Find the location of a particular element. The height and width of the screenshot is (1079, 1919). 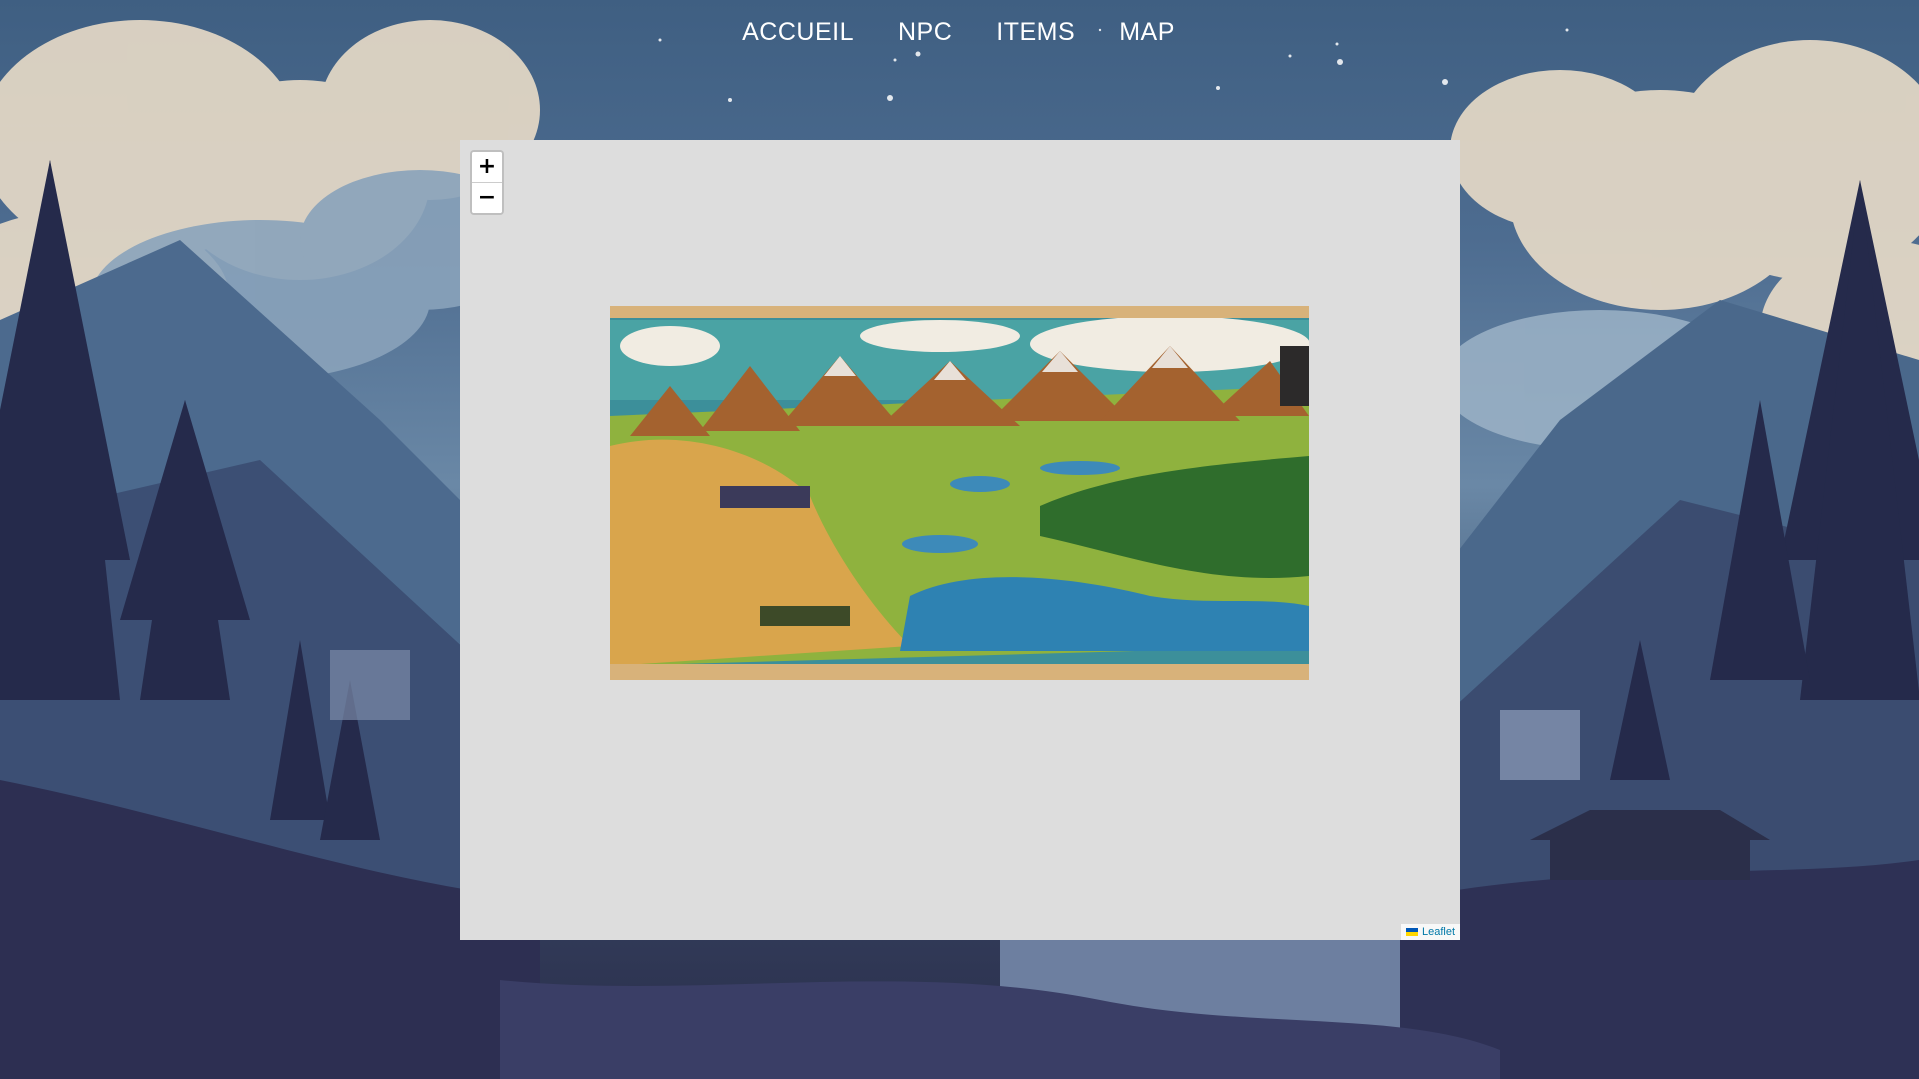

main-nav: ACCUEIL NPC ITEMS MAP is located at coordinates (959, 32).